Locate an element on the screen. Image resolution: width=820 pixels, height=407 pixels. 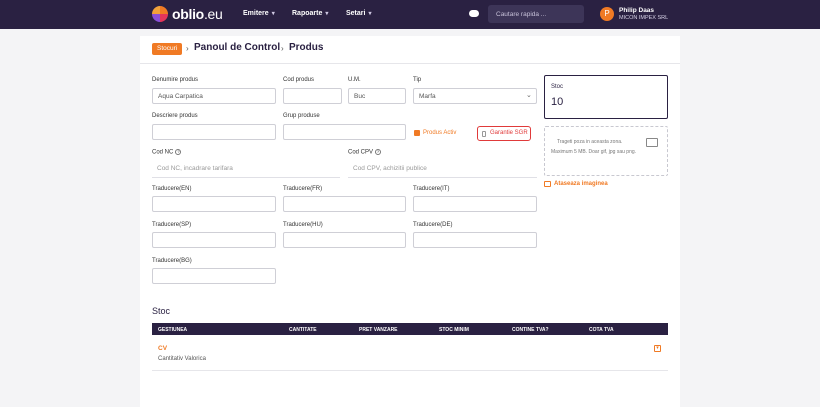
oblio-logo: oblio.eu is located at coordinates (187, 14).